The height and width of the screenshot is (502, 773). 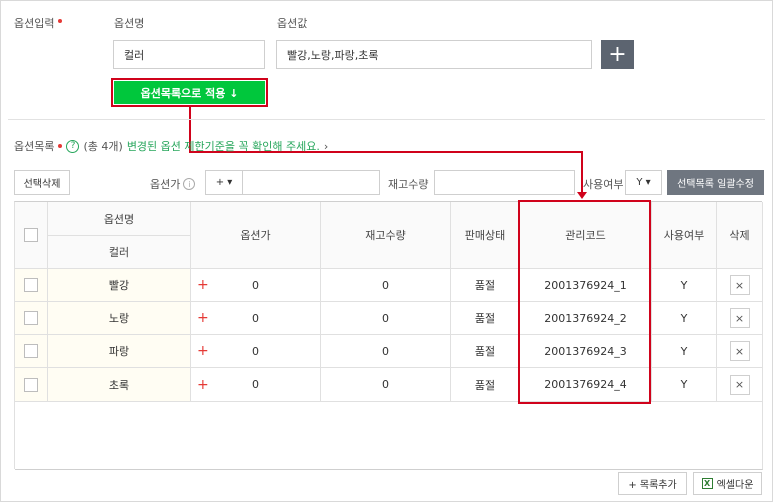 I want to click on row-option-name: 초록, so click(x=119, y=385).